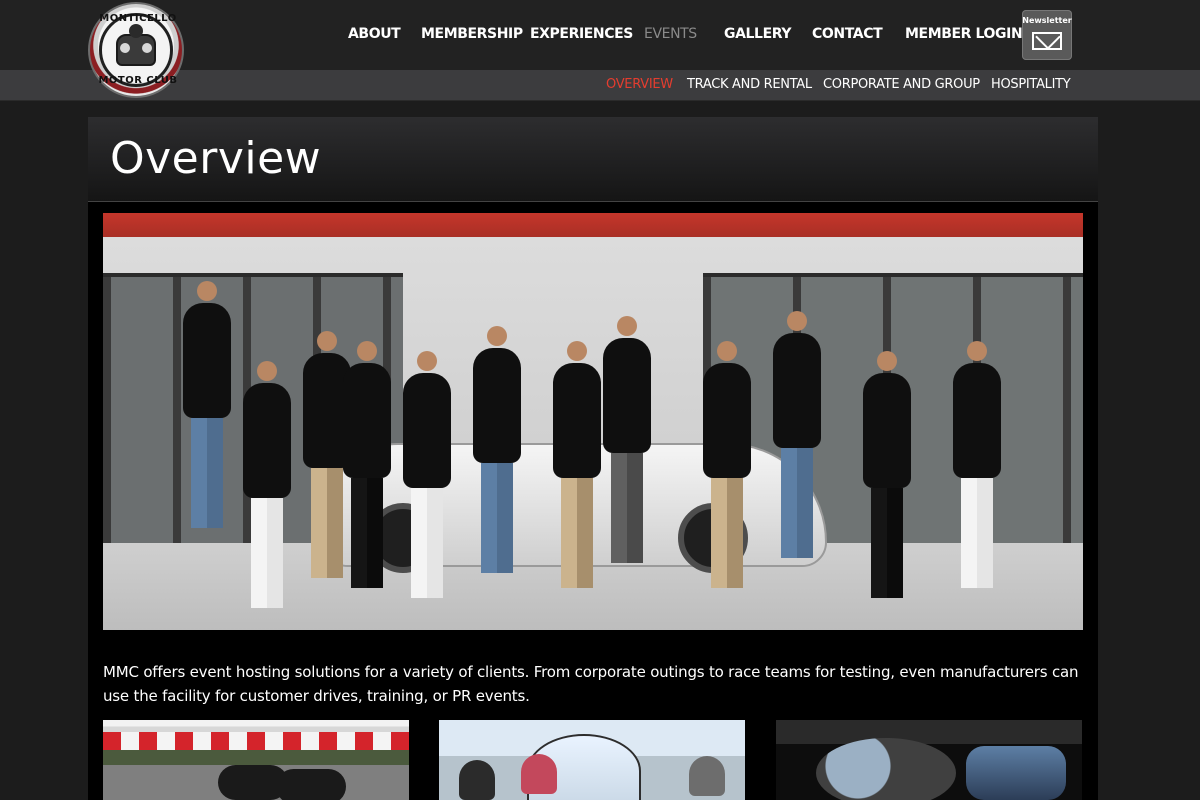 This screenshot has height=800, width=1200. What do you see at coordinates (138, 80) in the screenshot?
I see `logo-text-bottom: MOTOR CLUB` at bounding box center [138, 80].